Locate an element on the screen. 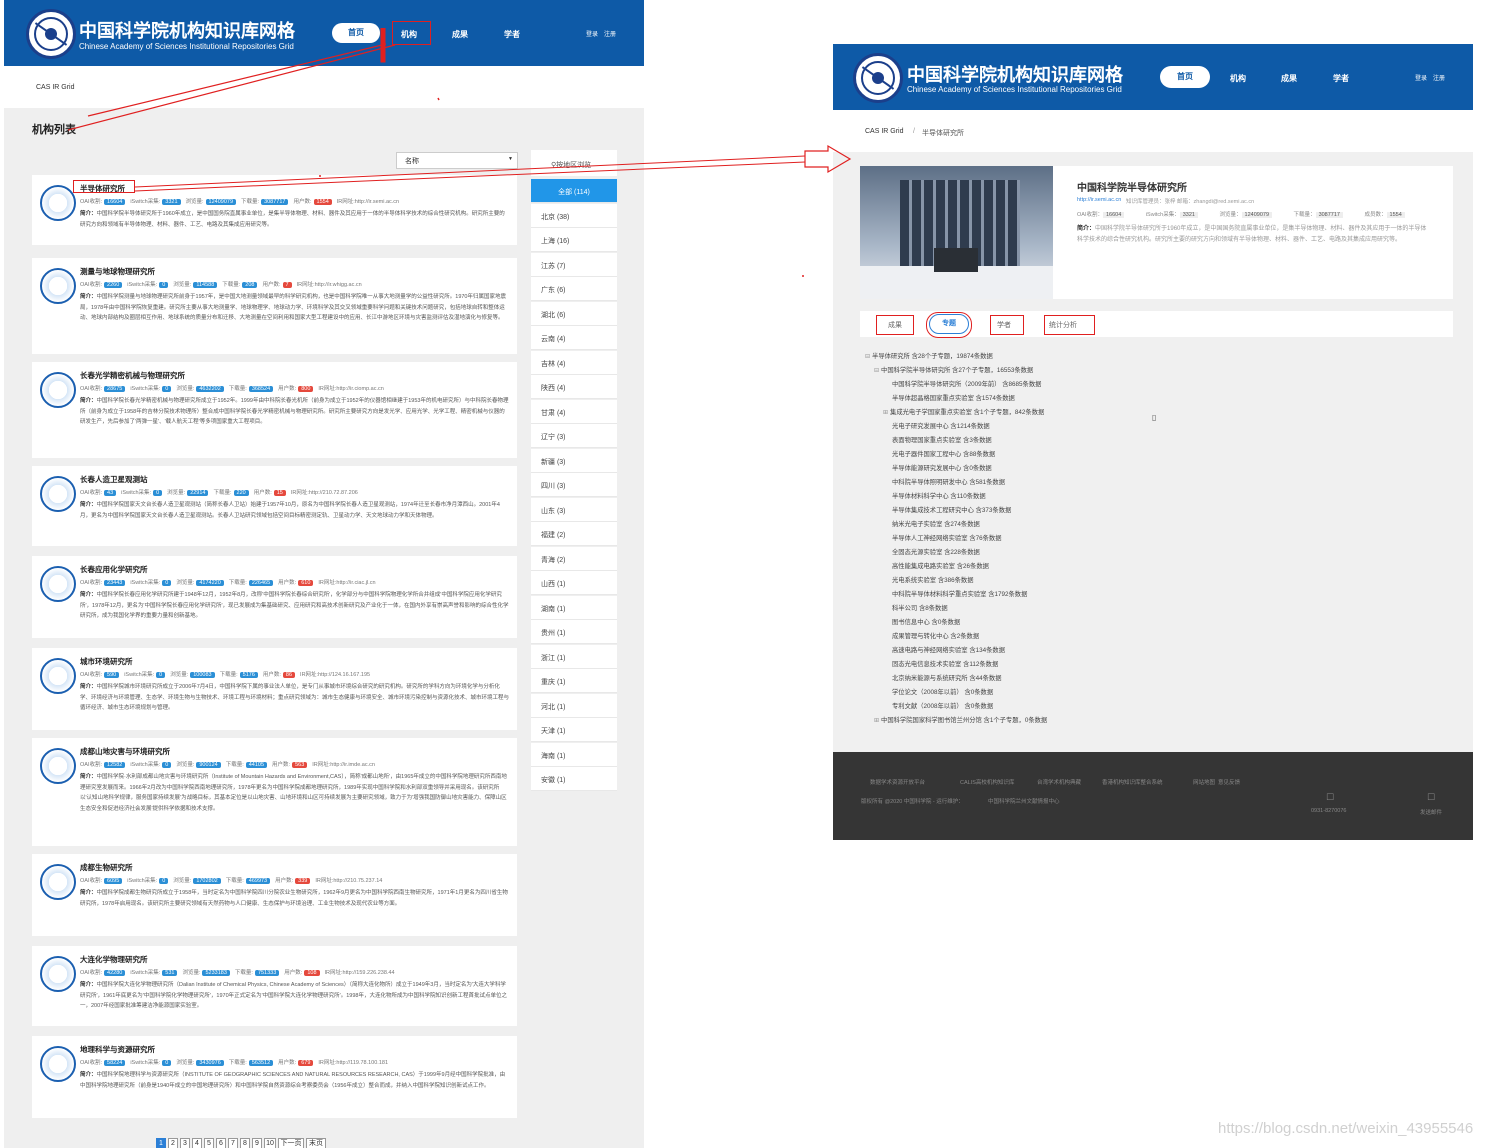  annotation-arrows is located at coordinates (459, 152).